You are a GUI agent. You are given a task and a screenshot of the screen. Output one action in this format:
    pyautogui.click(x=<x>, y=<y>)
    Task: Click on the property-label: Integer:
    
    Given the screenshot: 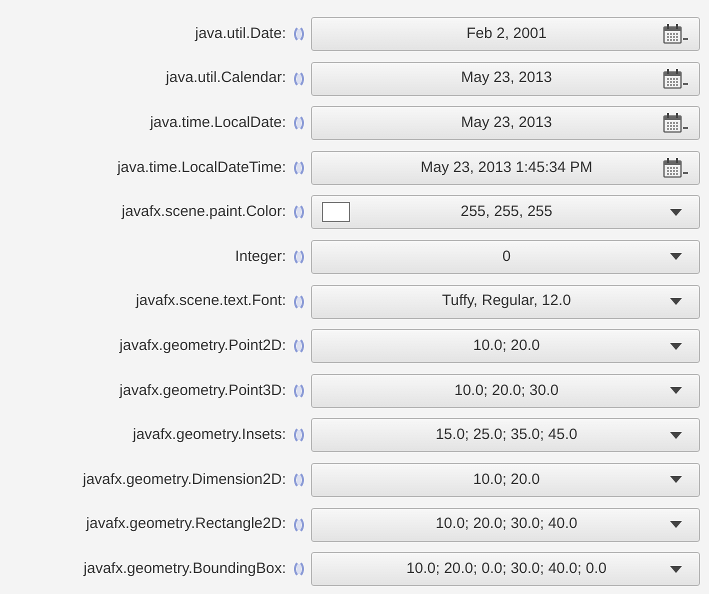 What is the action you would take?
    pyautogui.click(x=260, y=256)
    